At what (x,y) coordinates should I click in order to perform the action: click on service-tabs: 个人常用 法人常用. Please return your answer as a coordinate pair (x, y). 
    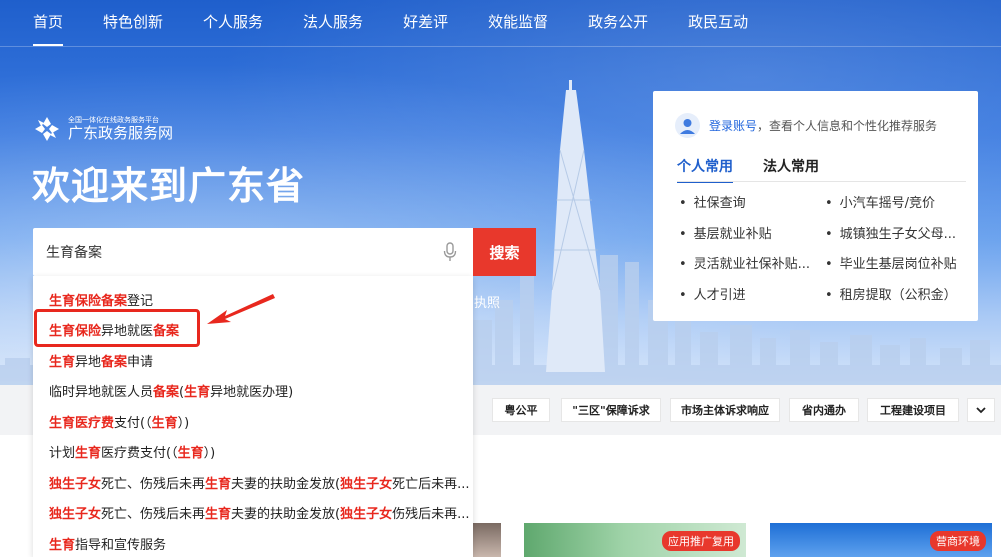
    Looking at the image, I should click on (763, 169).